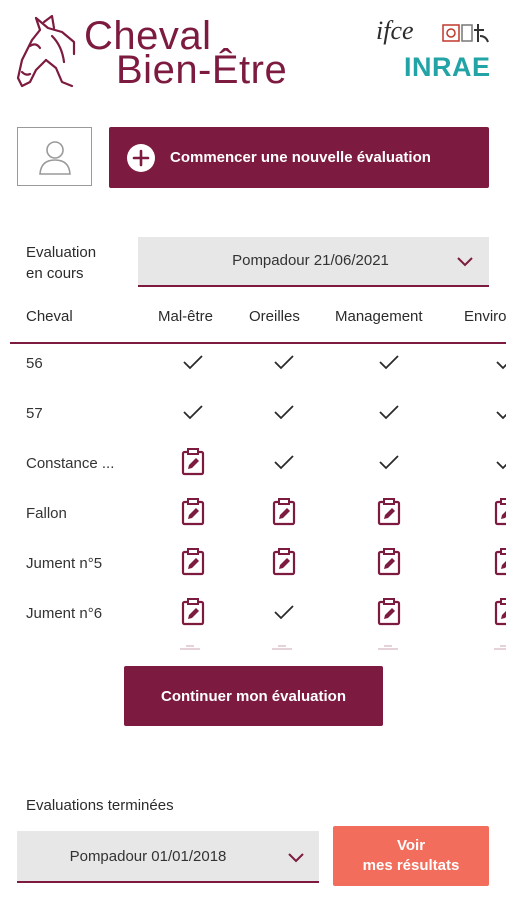  I want to click on table-row: Fallon, so click(253, 515).